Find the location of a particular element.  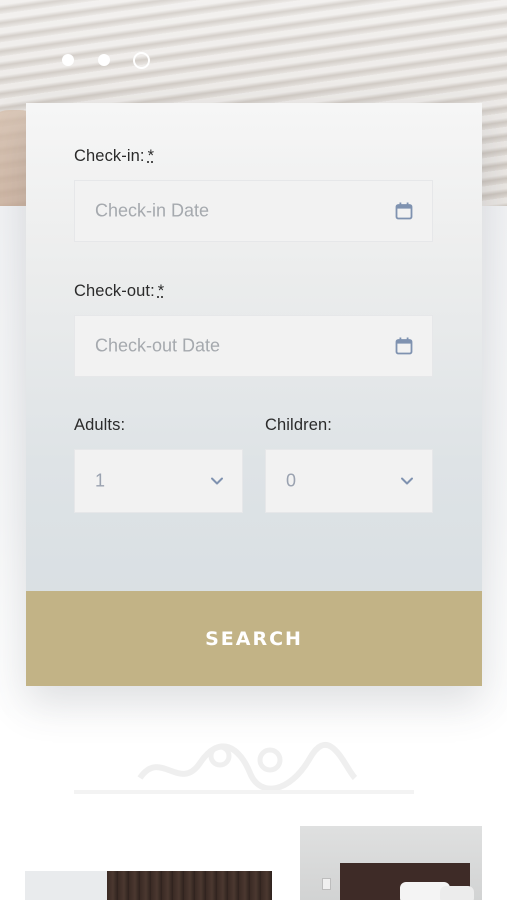

room-image-thumbnail-left is located at coordinates (148, 885).